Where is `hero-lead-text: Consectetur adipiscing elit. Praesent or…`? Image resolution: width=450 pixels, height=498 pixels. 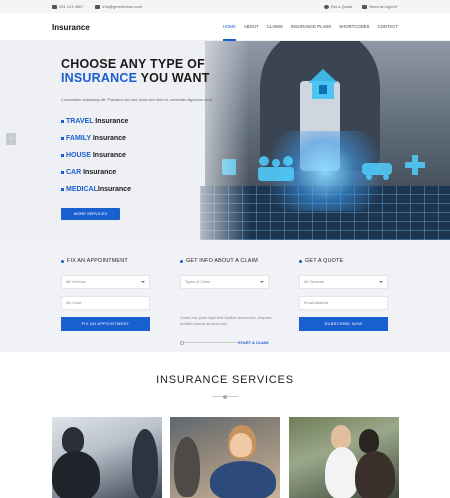
hero-lead-text: Consectetur adipiscing elit. Praesent or… is located at coordinates (137, 100).